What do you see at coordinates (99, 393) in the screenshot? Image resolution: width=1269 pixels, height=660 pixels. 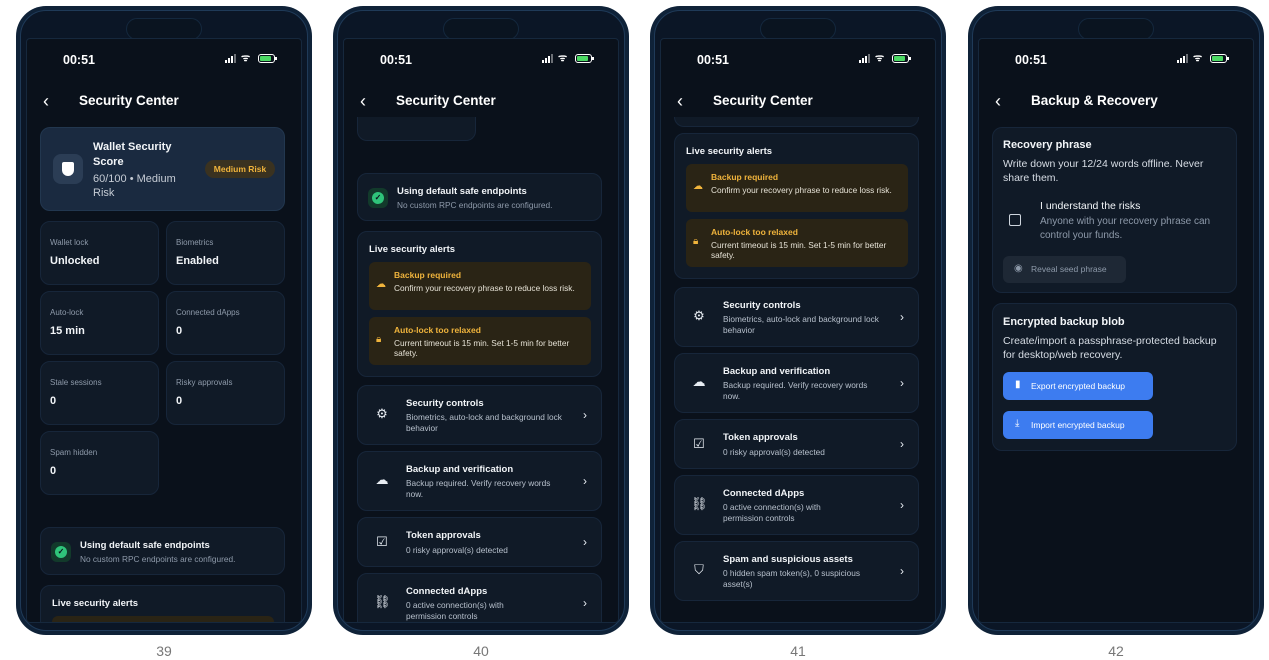 I see `tile-stale-sessions: Stale sessions 0` at bounding box center [99, 393].